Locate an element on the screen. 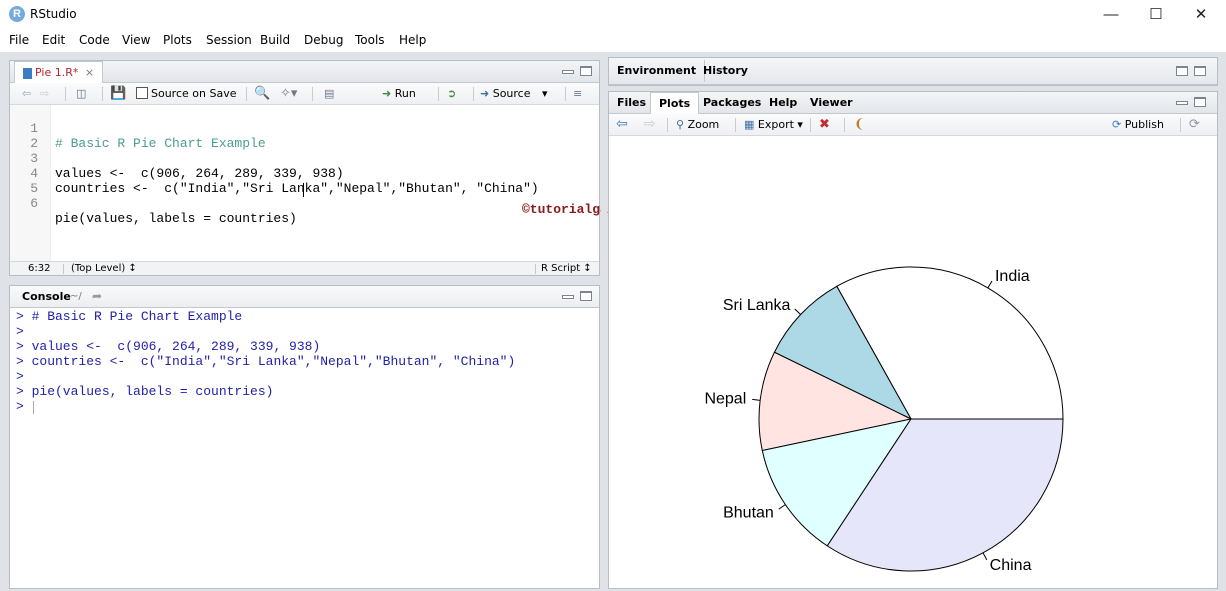 This screenshot has height=591, width=1226. code-line: # Basic R Pie Chart Example is located at coordinates (160, 143).